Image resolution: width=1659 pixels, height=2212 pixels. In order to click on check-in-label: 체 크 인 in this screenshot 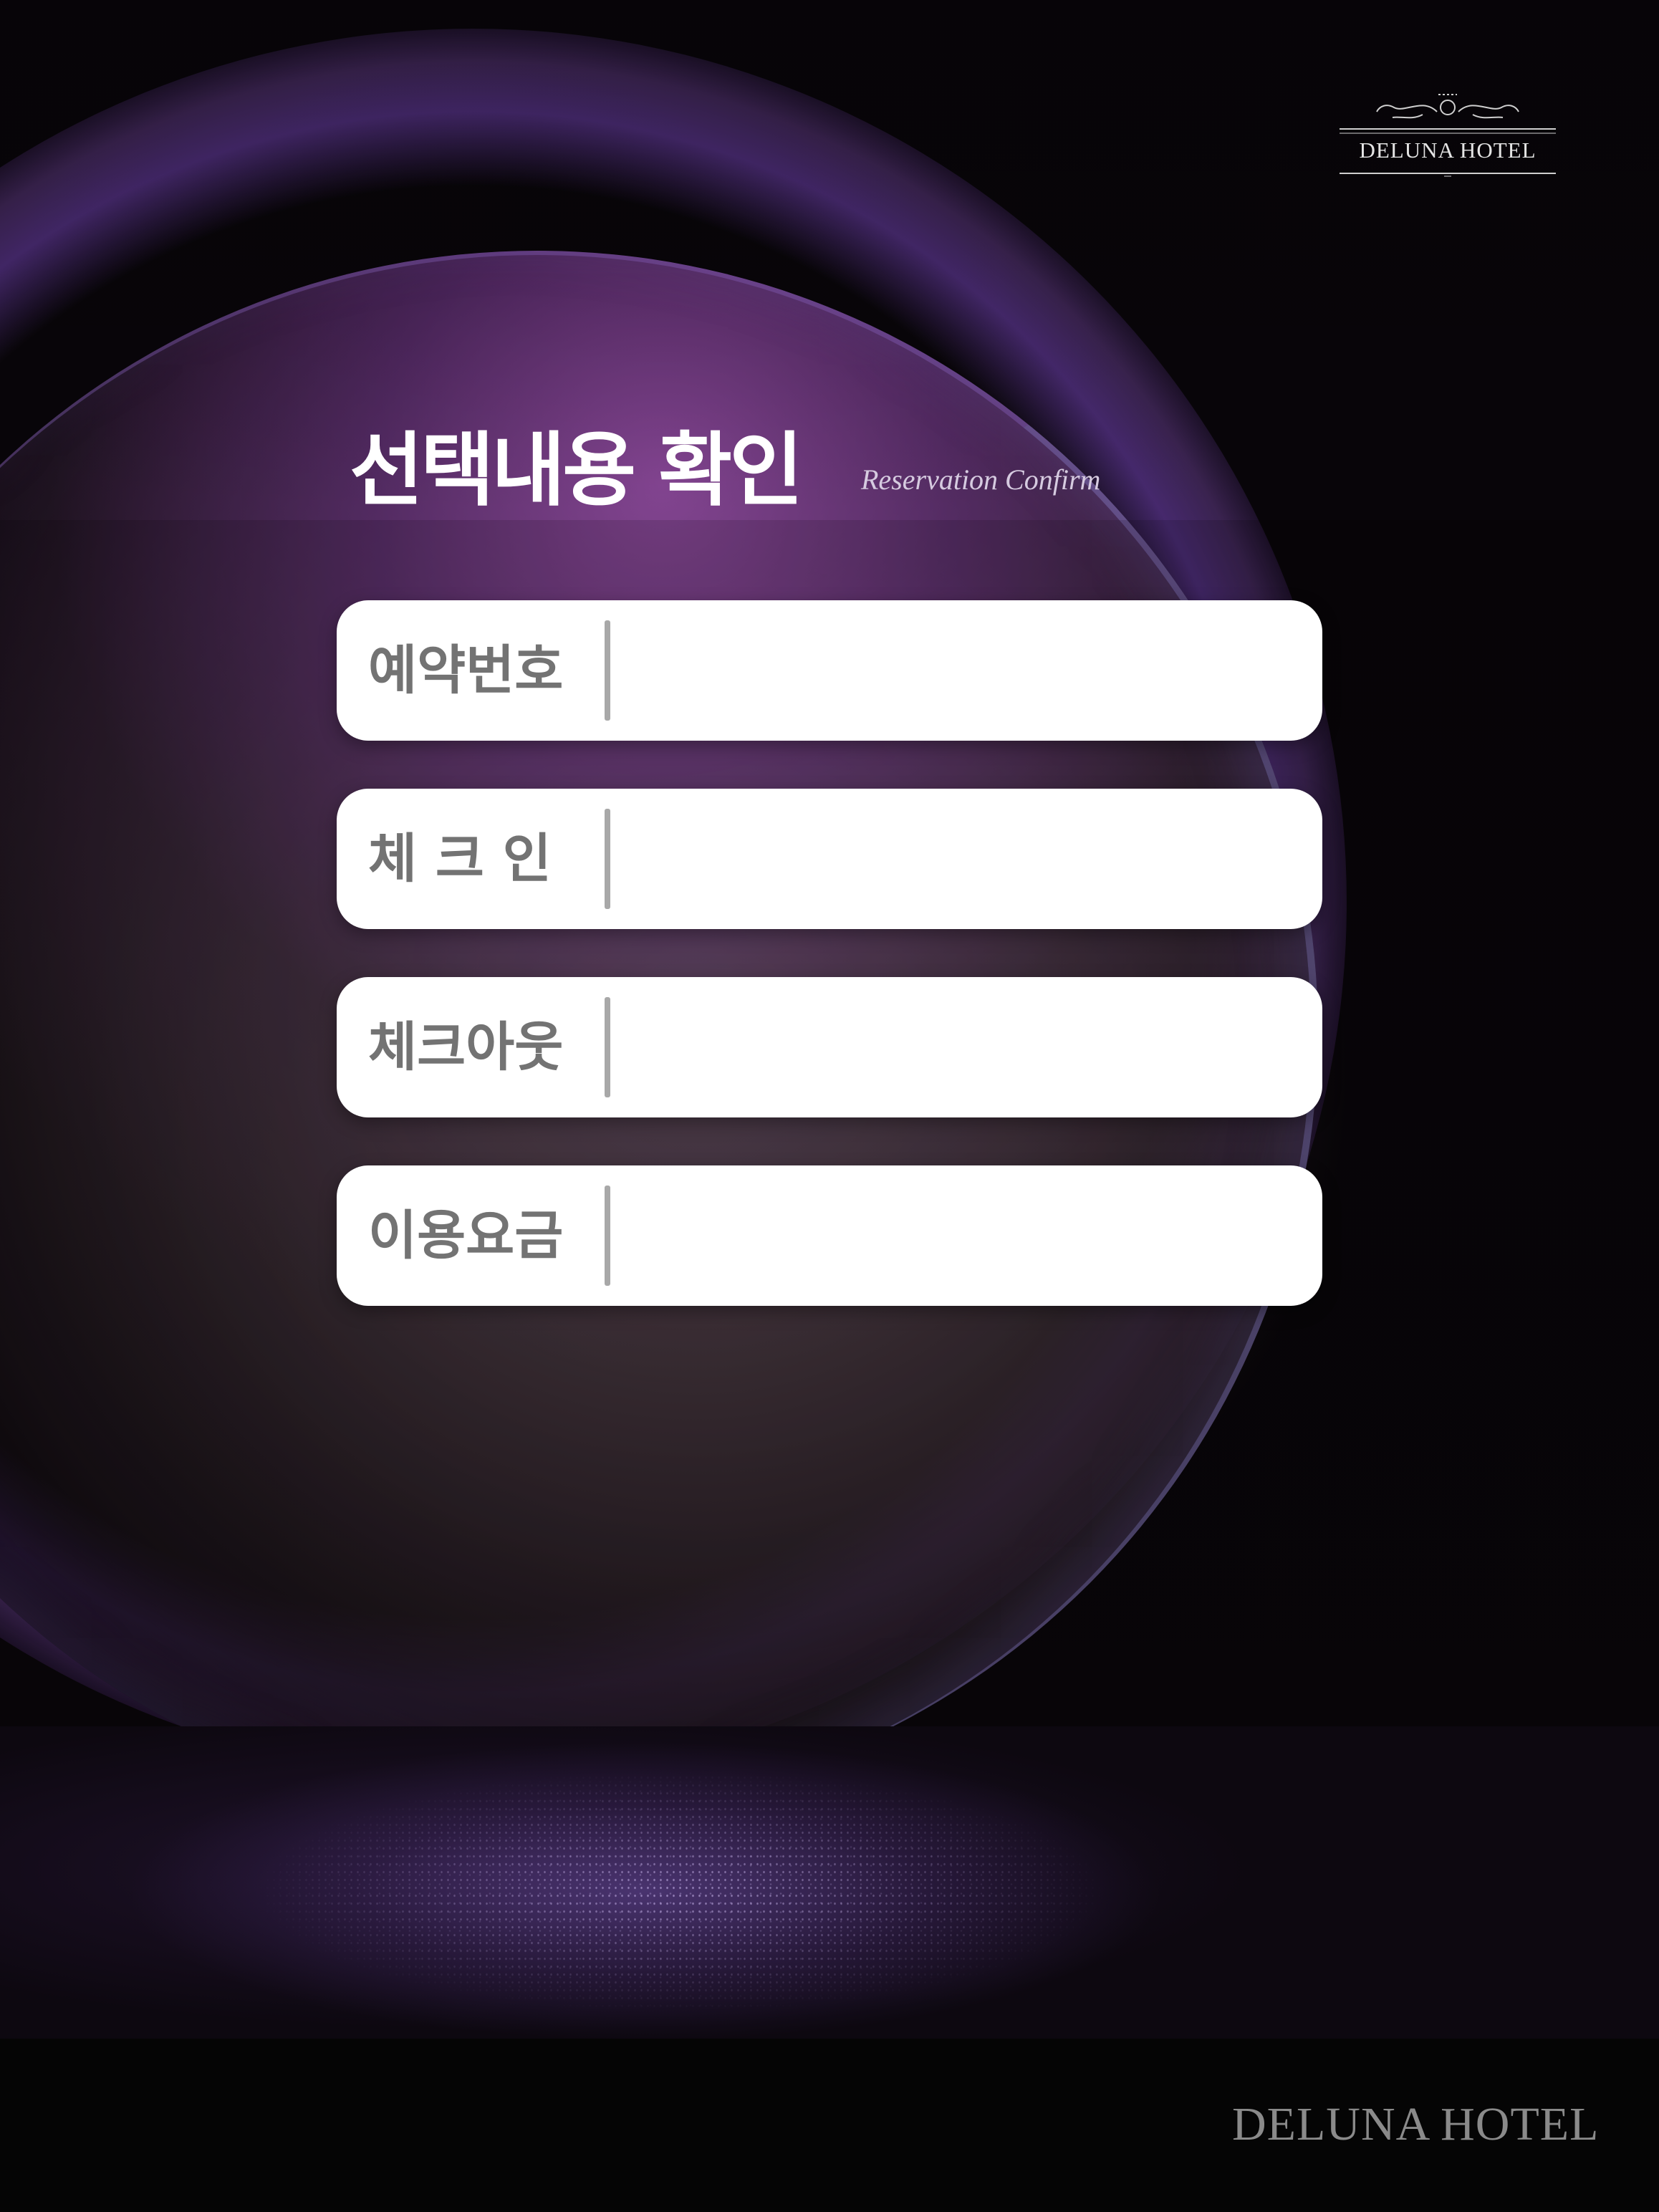, I will do `click(460, 859)`.